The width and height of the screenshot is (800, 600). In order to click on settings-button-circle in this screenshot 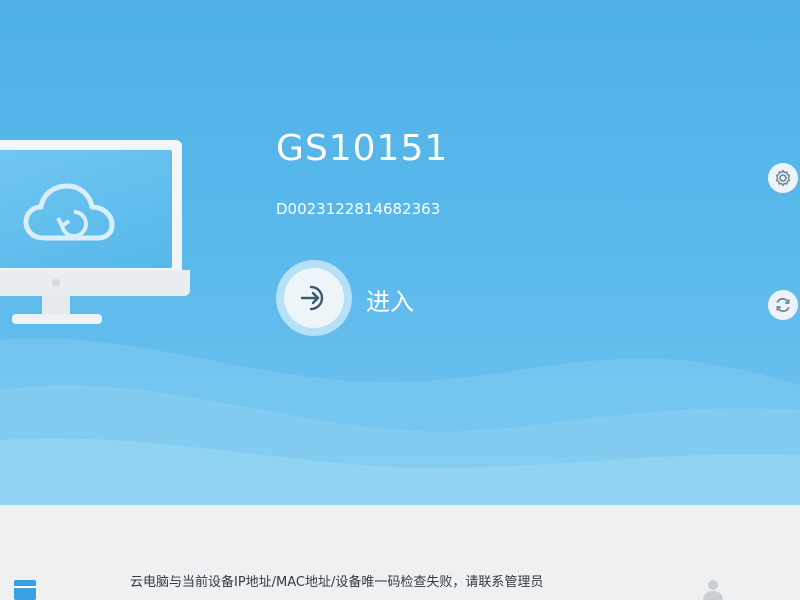, I will do `click(783, 178)`.